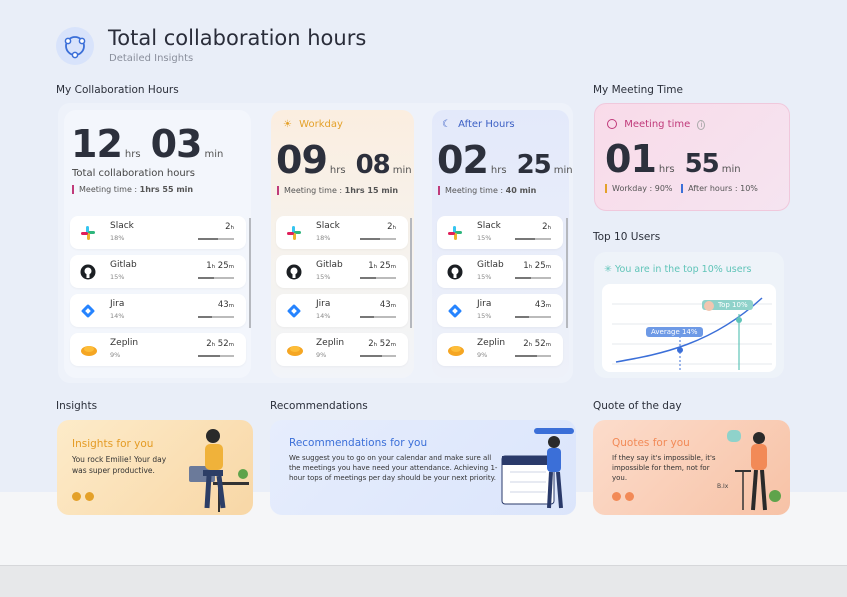 This screenshot has height=597, width=847. What do you see at coordinates (656, 124) in the screenshot?
I see `meeting-header: Meeting time i` at bounding box center [656, 124].